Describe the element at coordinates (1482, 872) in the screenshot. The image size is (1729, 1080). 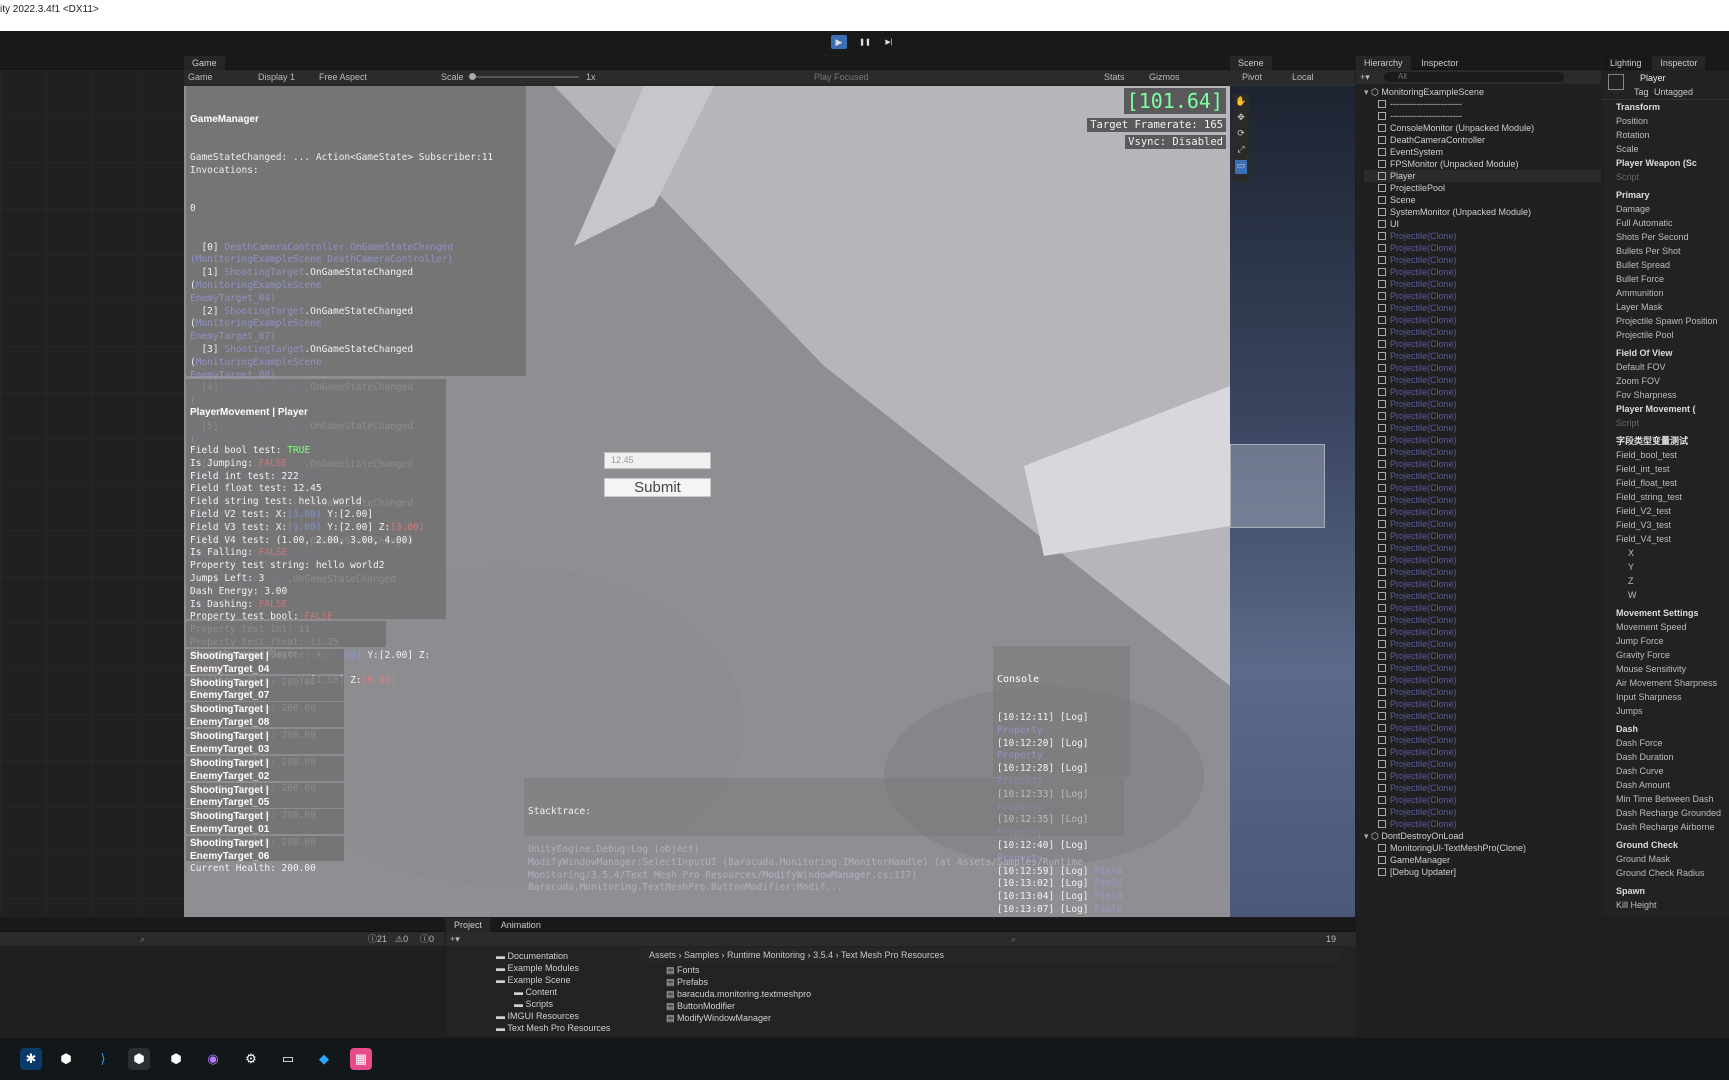
I see `hierarchy-item: [Debug Updater]` at that location.